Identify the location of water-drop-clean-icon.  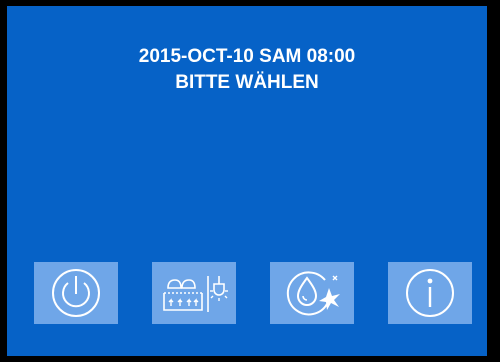
(313, 293).